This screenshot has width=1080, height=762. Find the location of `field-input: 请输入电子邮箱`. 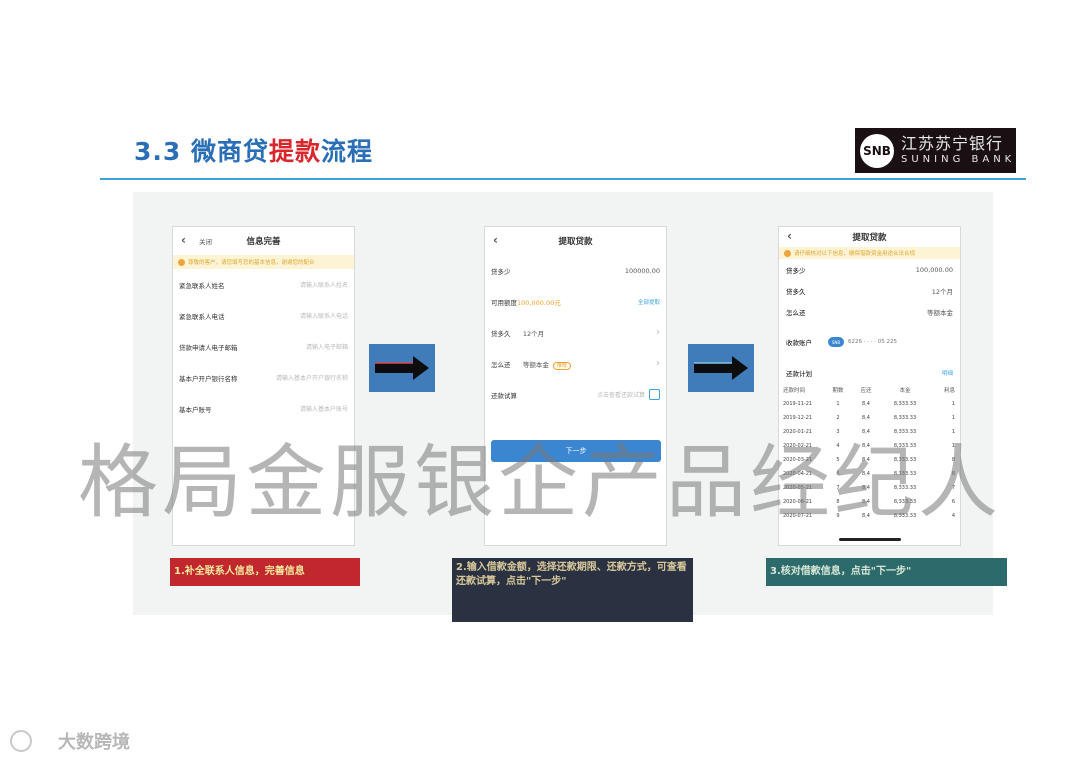

field-input: 请输入电子邮箱 is located at coordinates (327, 346).